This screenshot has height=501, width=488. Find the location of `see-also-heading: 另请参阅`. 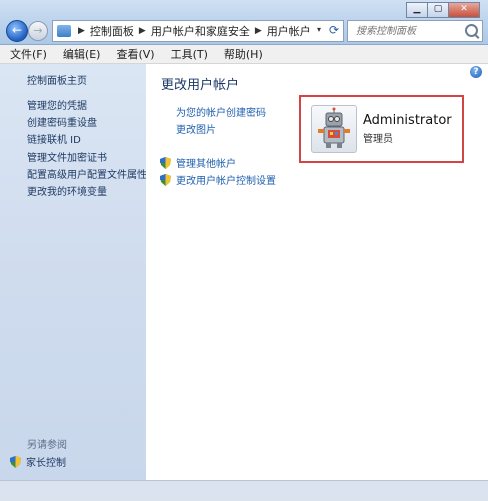

see-also-heading: 另请参阅 is located at coordinates (47, 445).